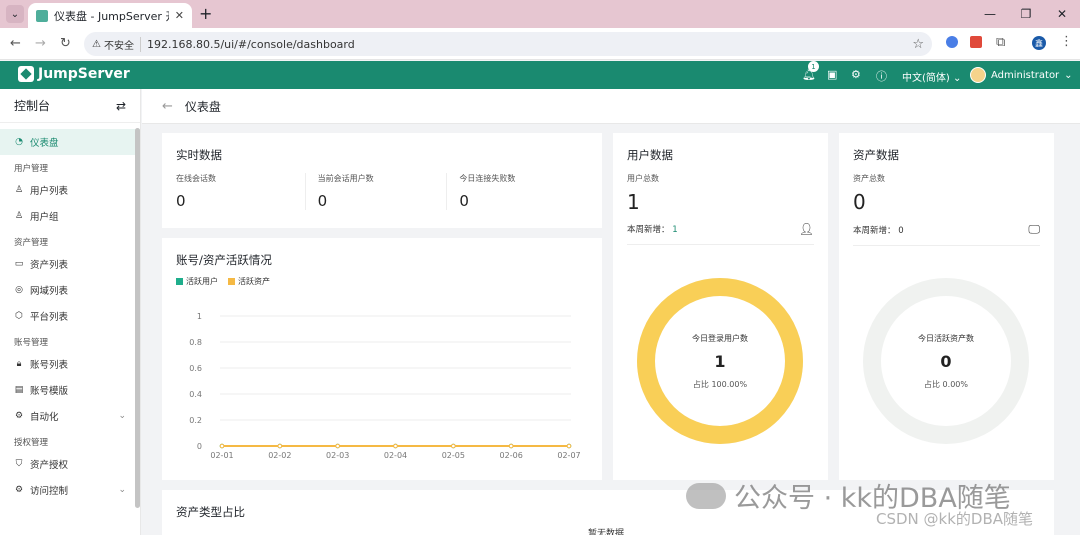 This screenshot has width=1080, height=535. What do you see at coordinates (195, 420) in the screenshot?
I see `y-tick-label: 0.2` at bounding box center [195, 420].